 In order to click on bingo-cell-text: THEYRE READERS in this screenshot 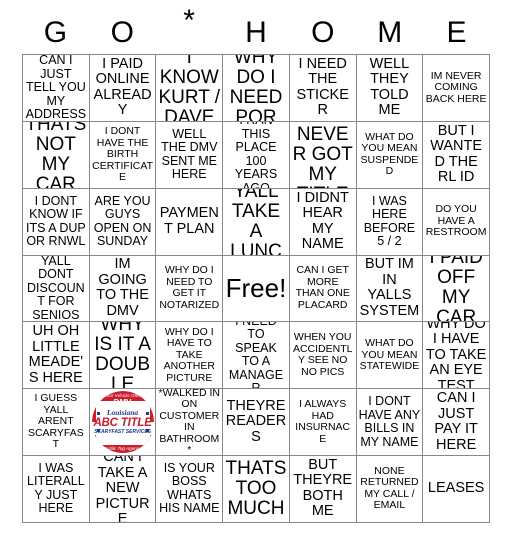, I will do `click(256, 421)`.